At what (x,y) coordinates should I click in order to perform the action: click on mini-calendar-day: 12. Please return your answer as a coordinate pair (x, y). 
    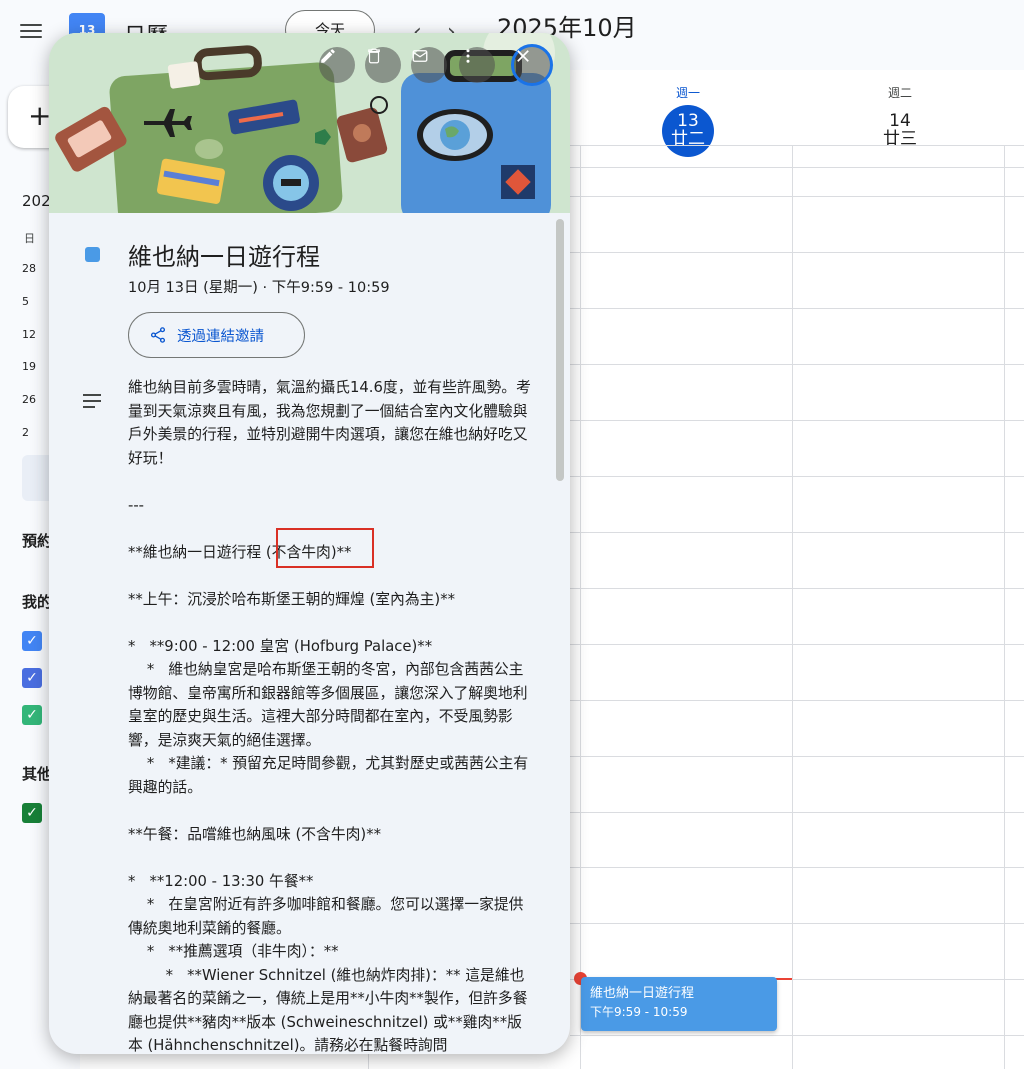
    Looking at the image, I should click on (29, 334).